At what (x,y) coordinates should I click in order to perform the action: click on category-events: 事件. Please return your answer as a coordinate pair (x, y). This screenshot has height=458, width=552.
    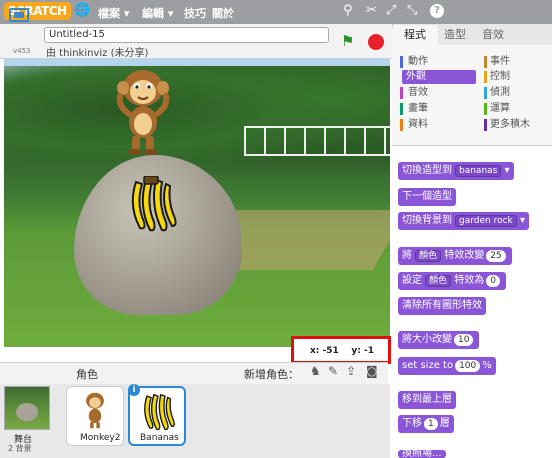
    Looking at the image, I should click on (500, 62).